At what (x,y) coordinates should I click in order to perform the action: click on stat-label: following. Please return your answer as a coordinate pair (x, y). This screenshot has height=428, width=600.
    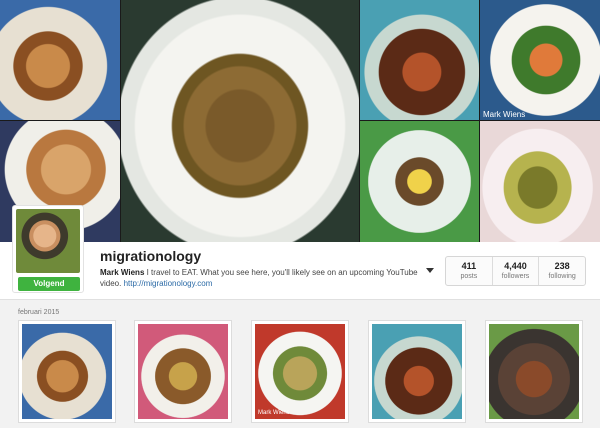
    Looking at the image, I should click on (562, 276).